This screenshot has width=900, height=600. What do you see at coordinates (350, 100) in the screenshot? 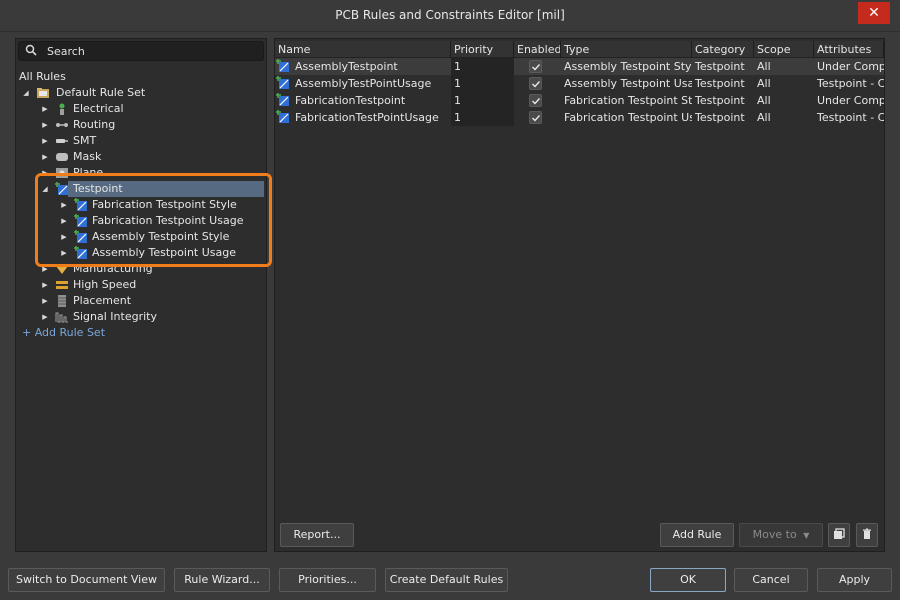
I see `cell-name: FabricationTestpoint` at bounding box center [350, 100].